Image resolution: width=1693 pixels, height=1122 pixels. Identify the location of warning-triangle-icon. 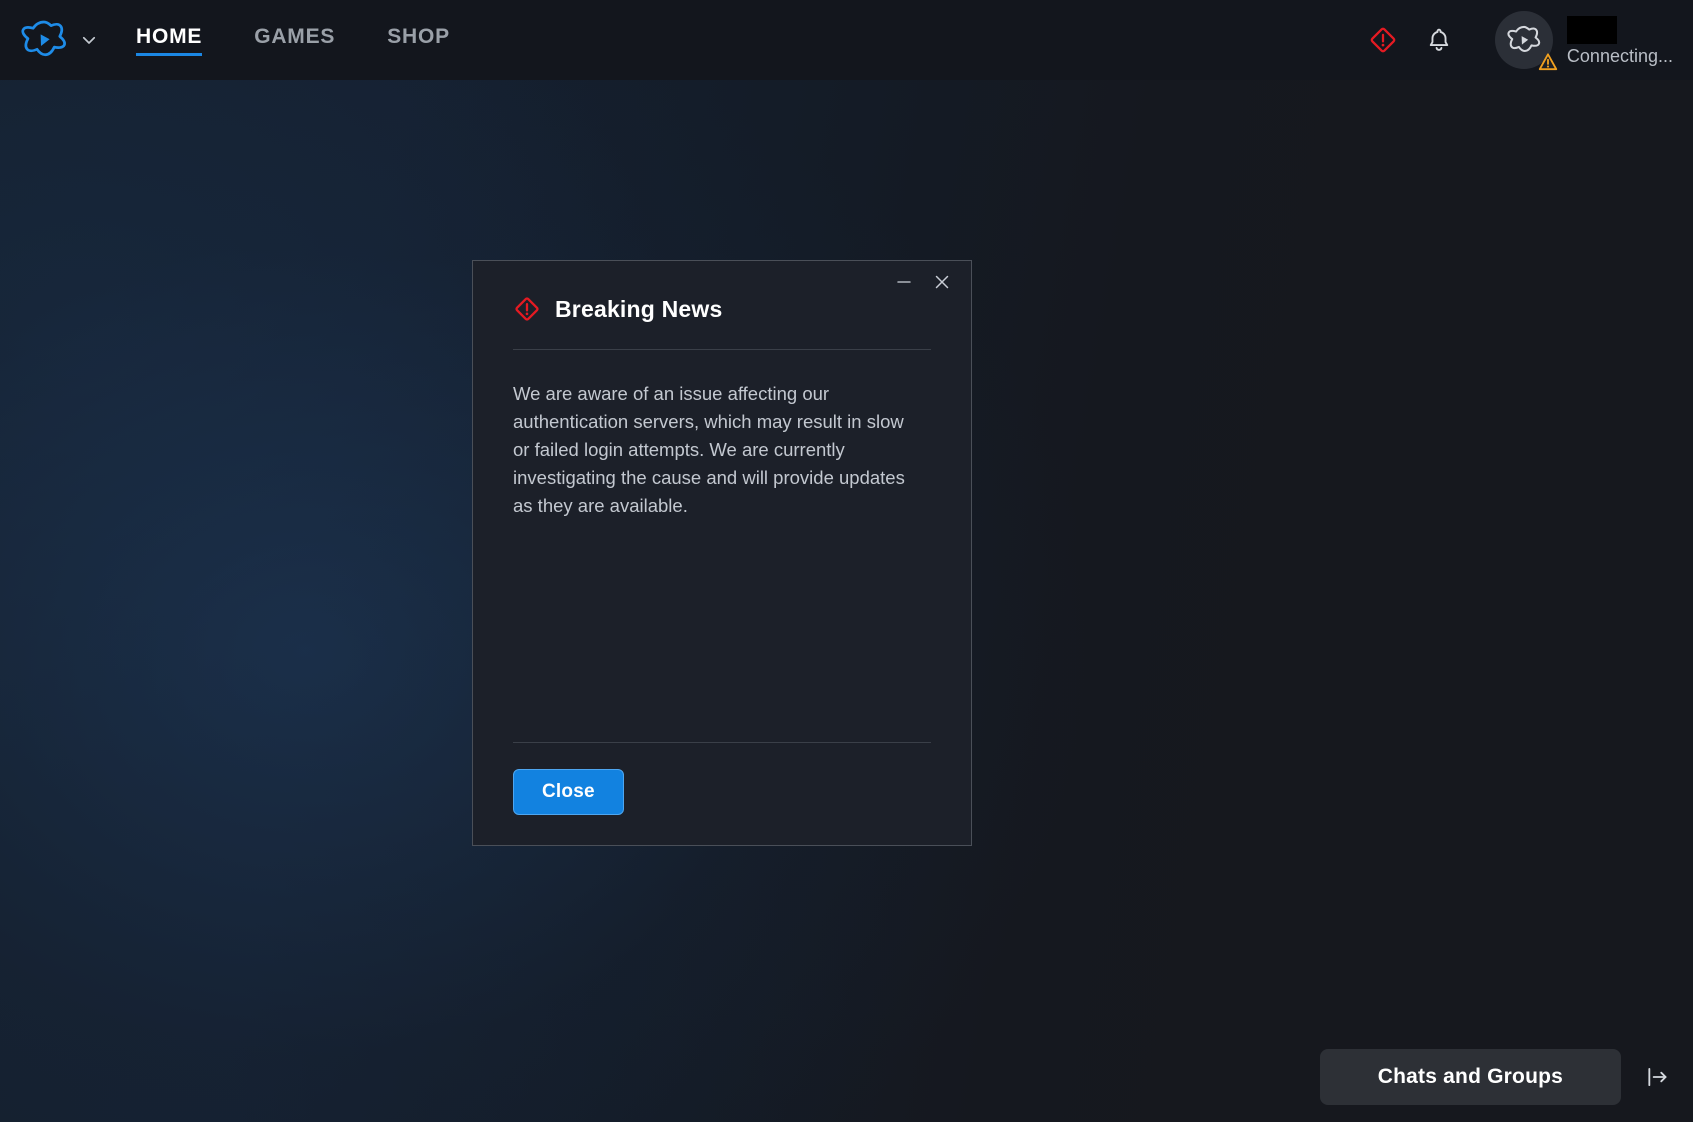
(1548, 62).